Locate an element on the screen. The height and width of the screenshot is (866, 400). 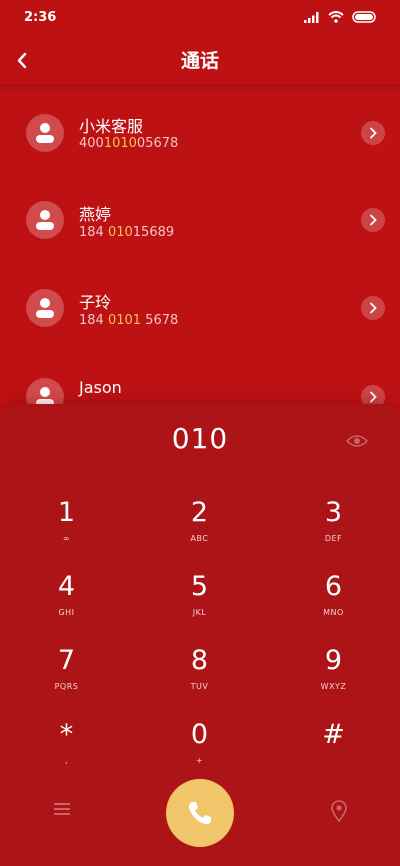
key-2: 2 ABC is located at coordinates (199, 535).